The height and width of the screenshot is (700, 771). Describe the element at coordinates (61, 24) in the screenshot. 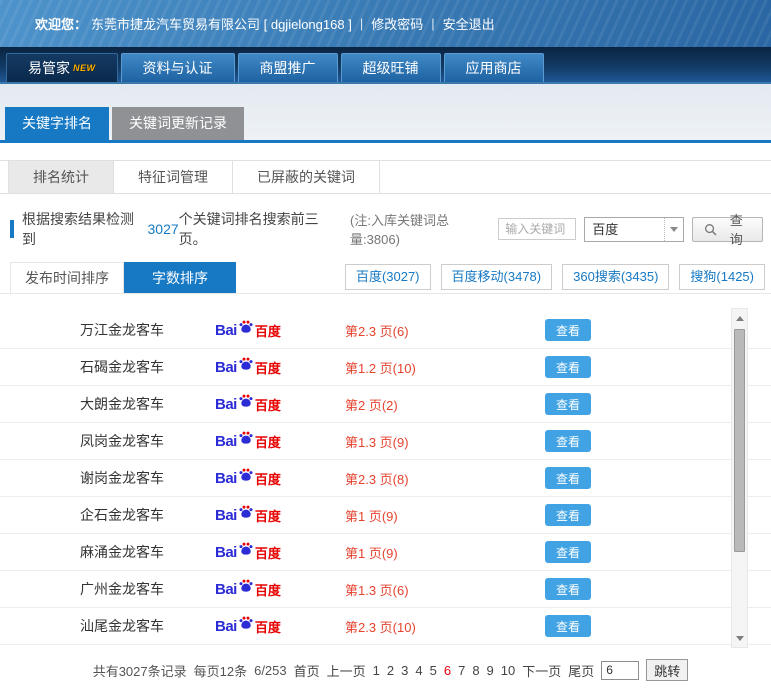

I see `welcome-prefix: 欢迎您：` at that location.